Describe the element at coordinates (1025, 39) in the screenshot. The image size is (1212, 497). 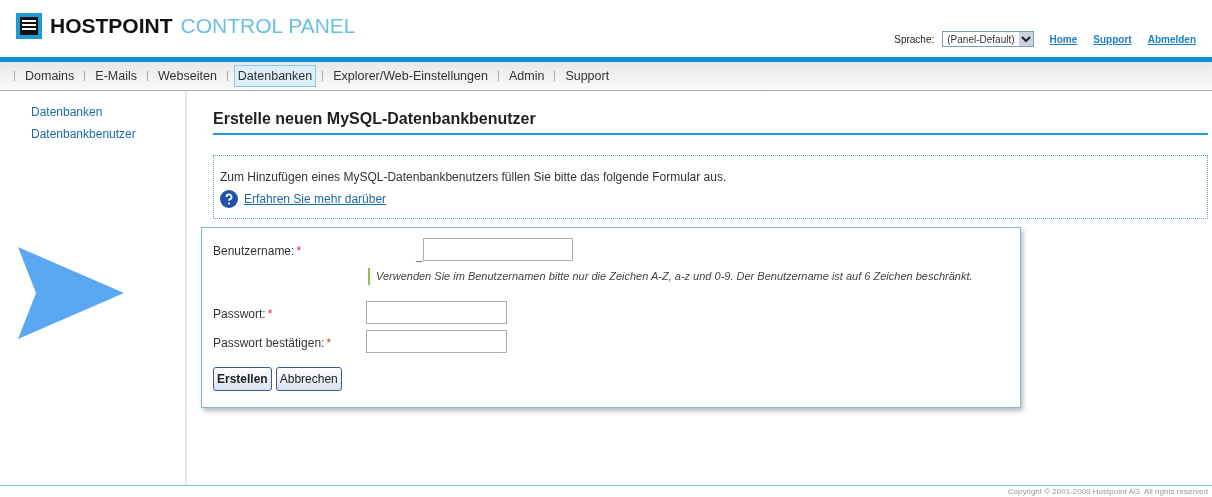
I see `caret-icon` at that location.